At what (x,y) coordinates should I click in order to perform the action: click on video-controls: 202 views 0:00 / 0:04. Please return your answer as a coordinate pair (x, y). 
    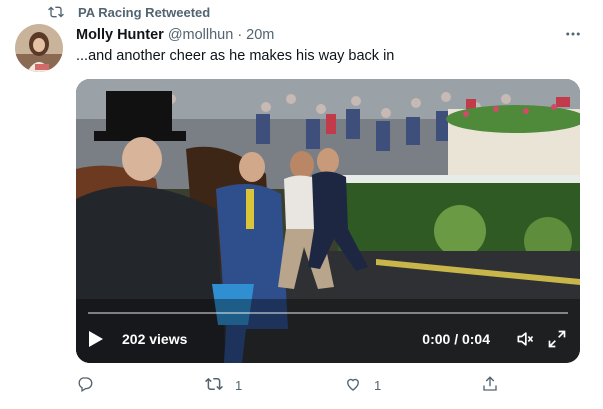
    Looking at the image, I should click on (328, 339).